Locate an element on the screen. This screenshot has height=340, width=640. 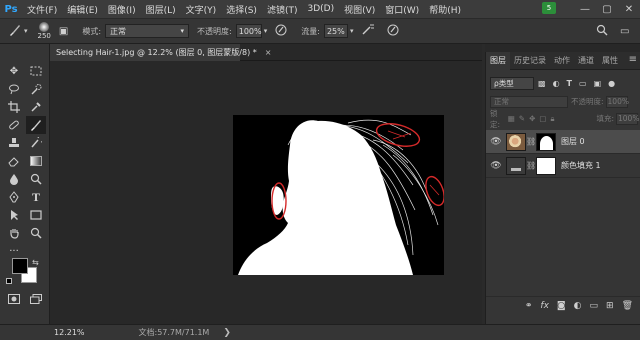
healing-brush-tool-icon is located at coordinates (14, 125).